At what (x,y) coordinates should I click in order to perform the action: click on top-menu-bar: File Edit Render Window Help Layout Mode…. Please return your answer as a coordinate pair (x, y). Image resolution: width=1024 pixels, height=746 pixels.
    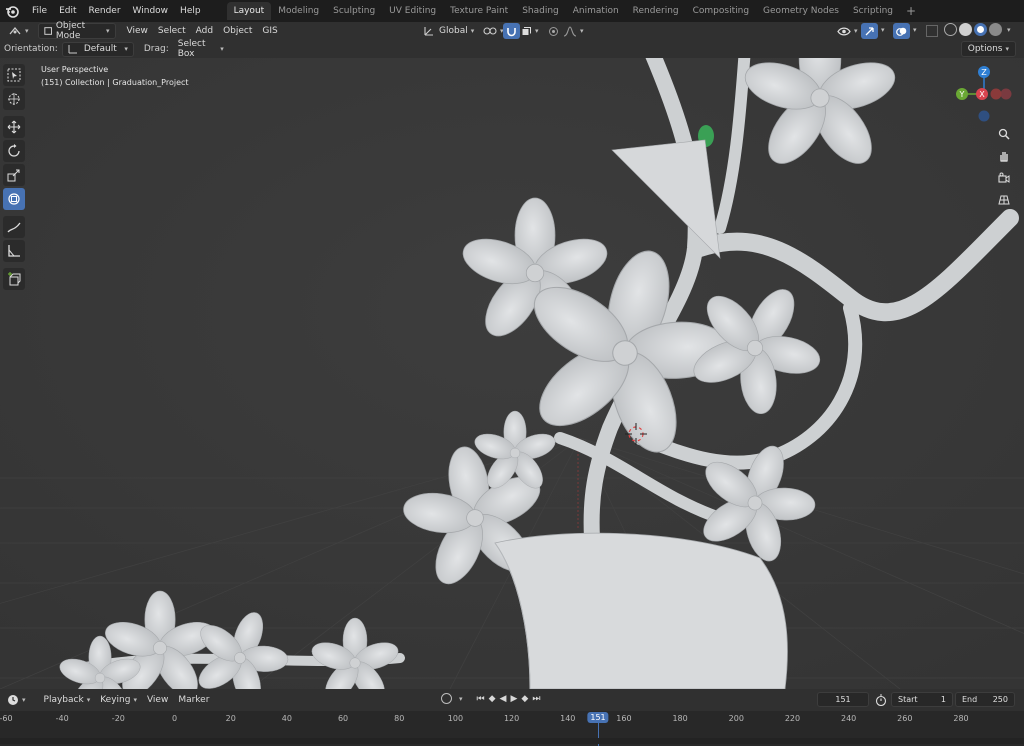
    Looking at the image, I should click on (512, 11).